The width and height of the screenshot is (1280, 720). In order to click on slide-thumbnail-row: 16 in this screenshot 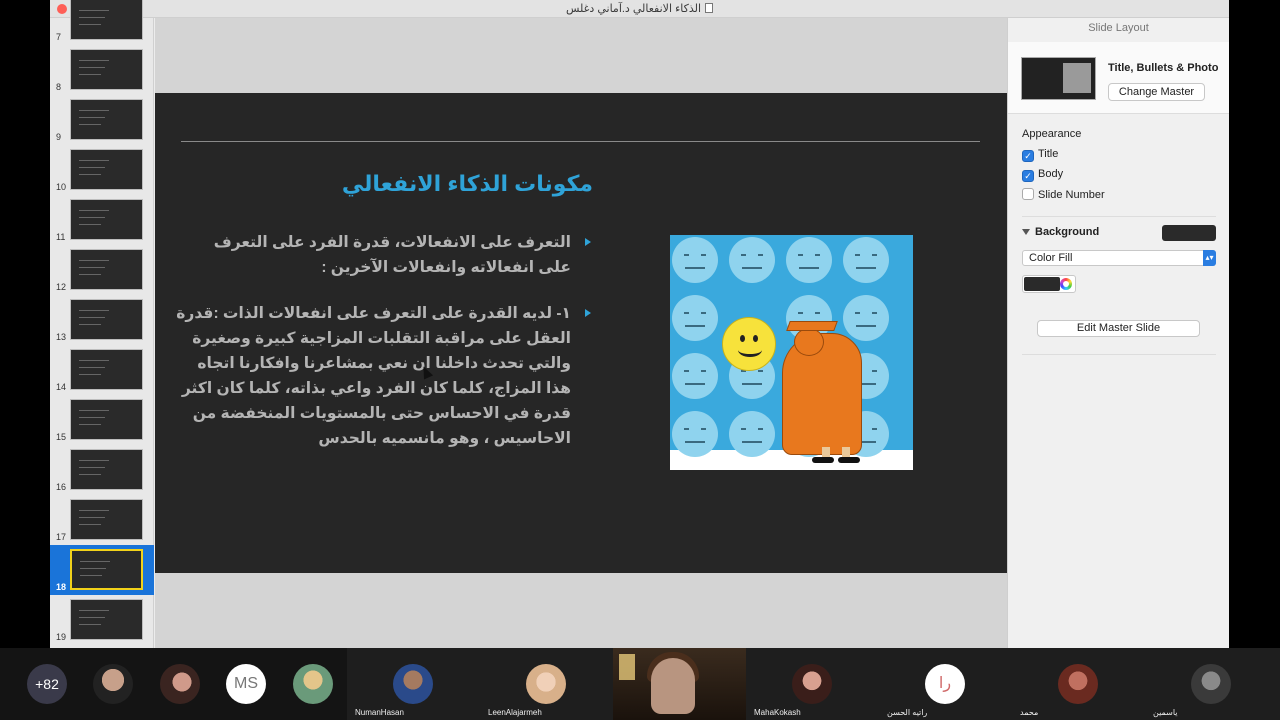, I will do `click(102, 470)`.